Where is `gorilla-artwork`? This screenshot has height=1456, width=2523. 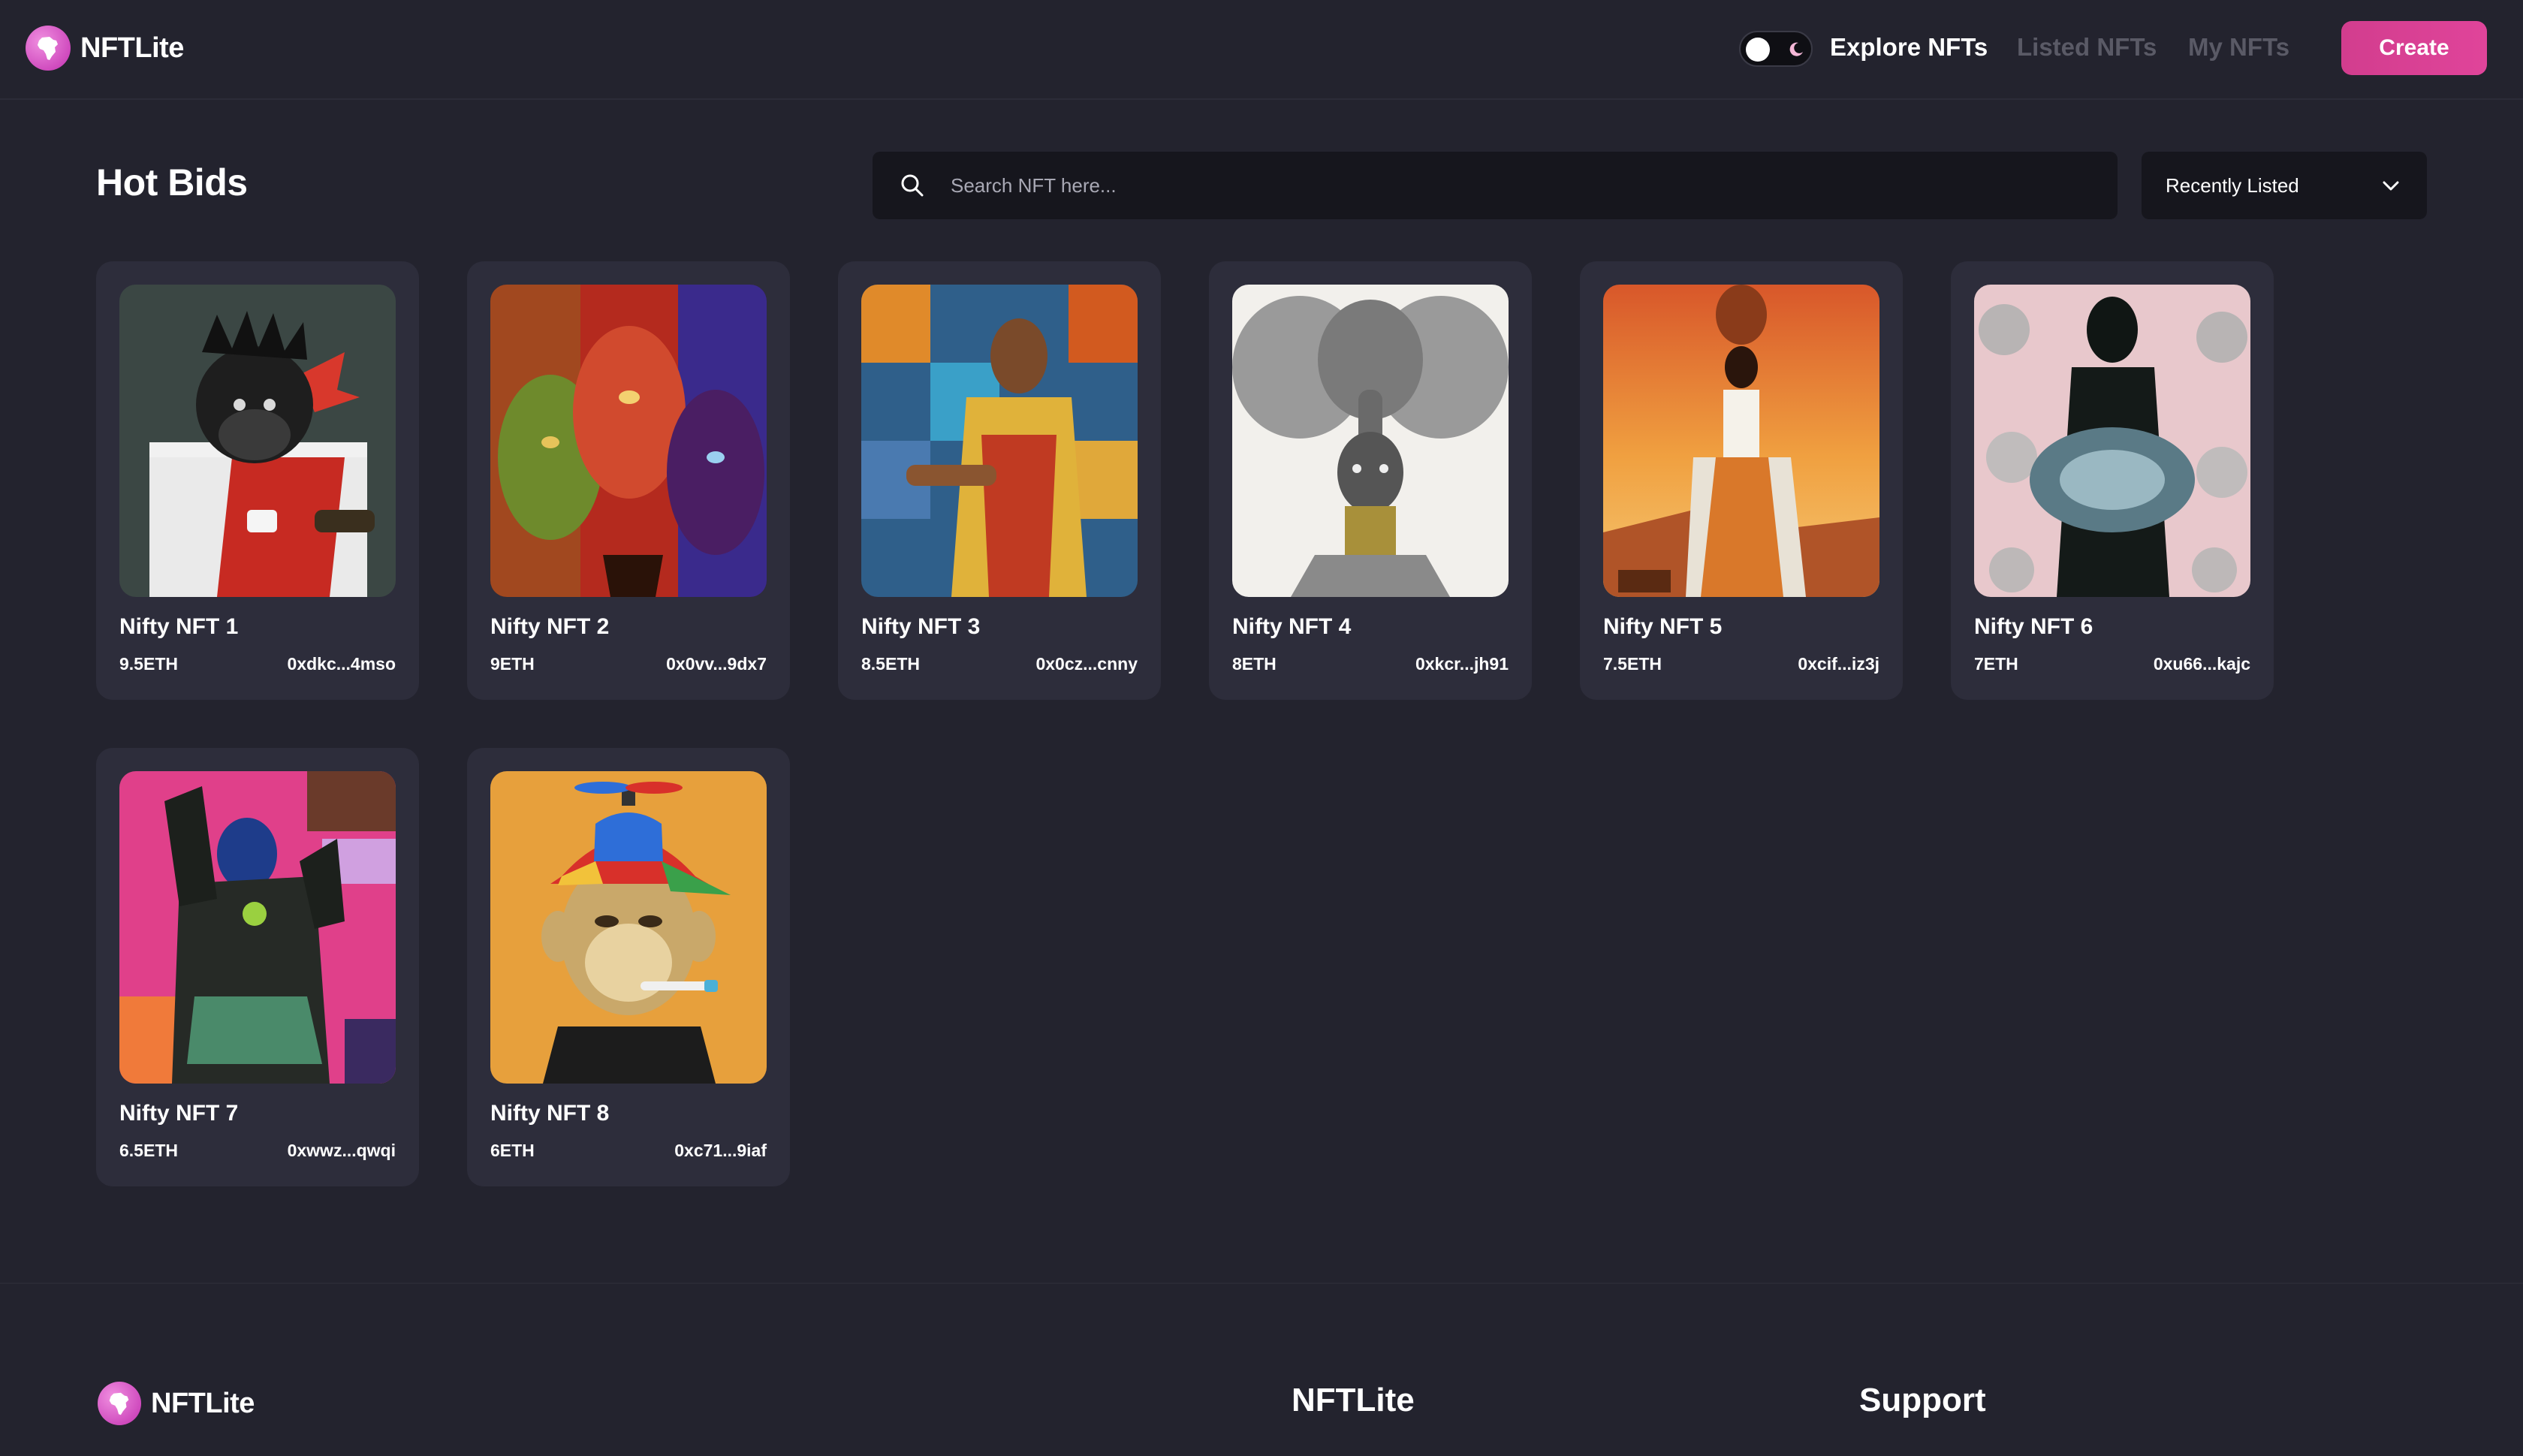 gorilla-artwork is located at coordinates (257, 441).